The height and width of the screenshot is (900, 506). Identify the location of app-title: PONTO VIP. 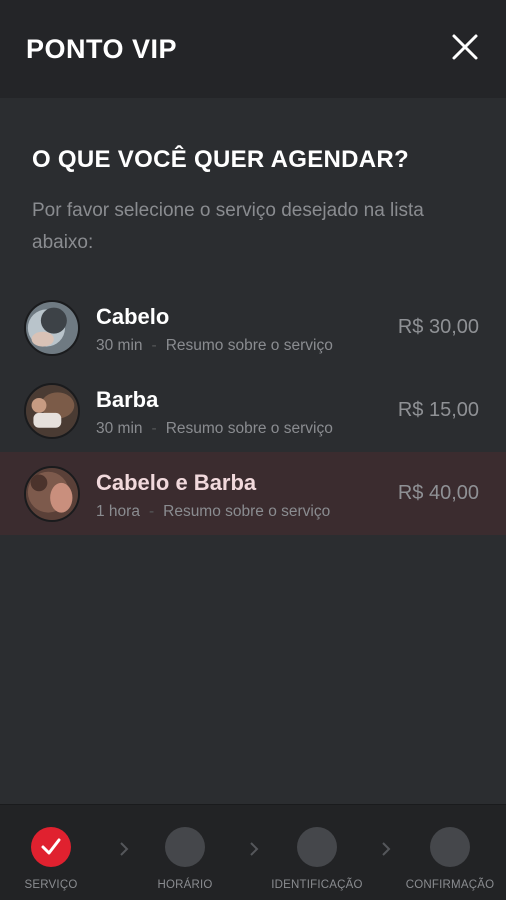
(102, 49).